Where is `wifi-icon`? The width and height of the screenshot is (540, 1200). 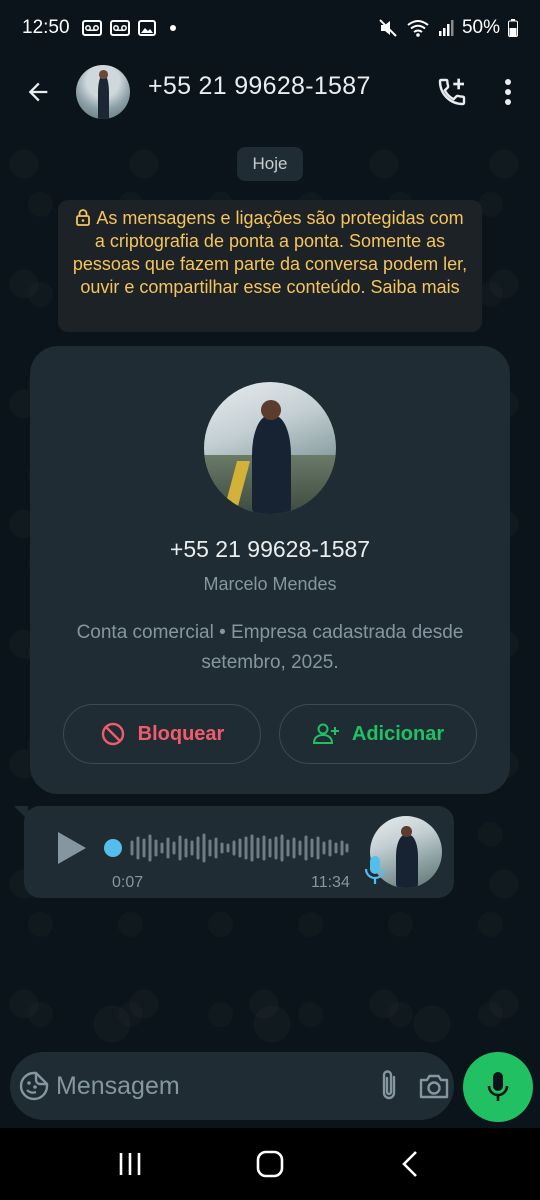
wifi-icon is located at coordinates (418, 28).